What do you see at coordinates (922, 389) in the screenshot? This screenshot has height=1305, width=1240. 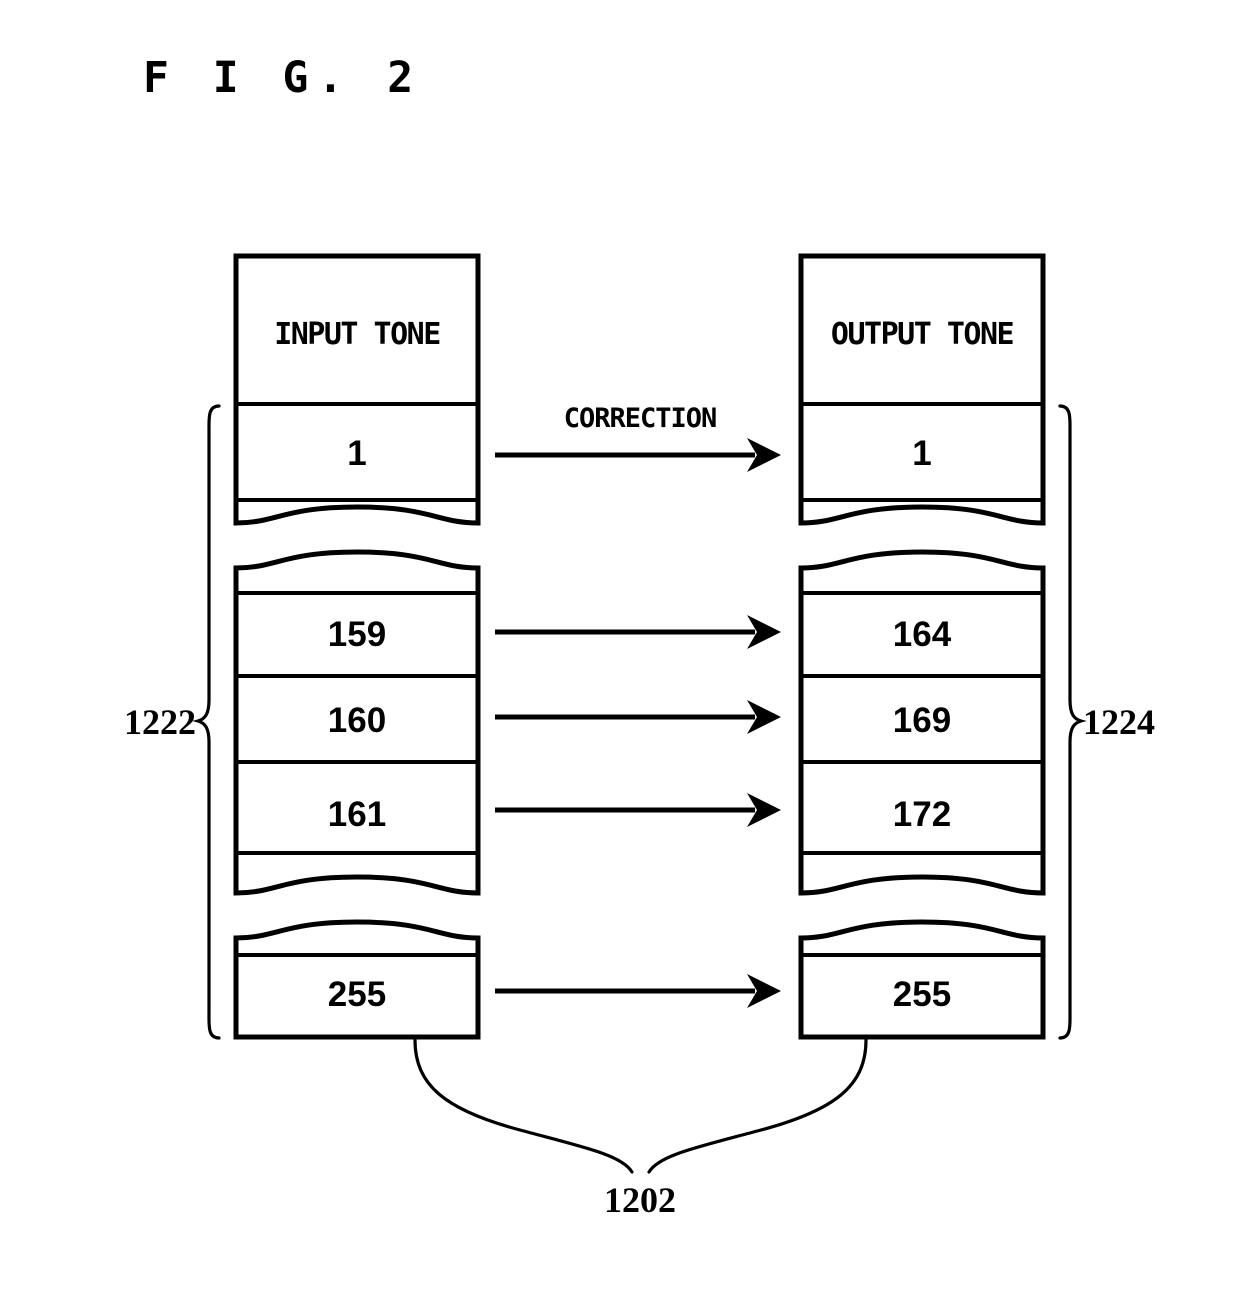 I see `output-segment-top-outline` at bounding box center [922, 389].